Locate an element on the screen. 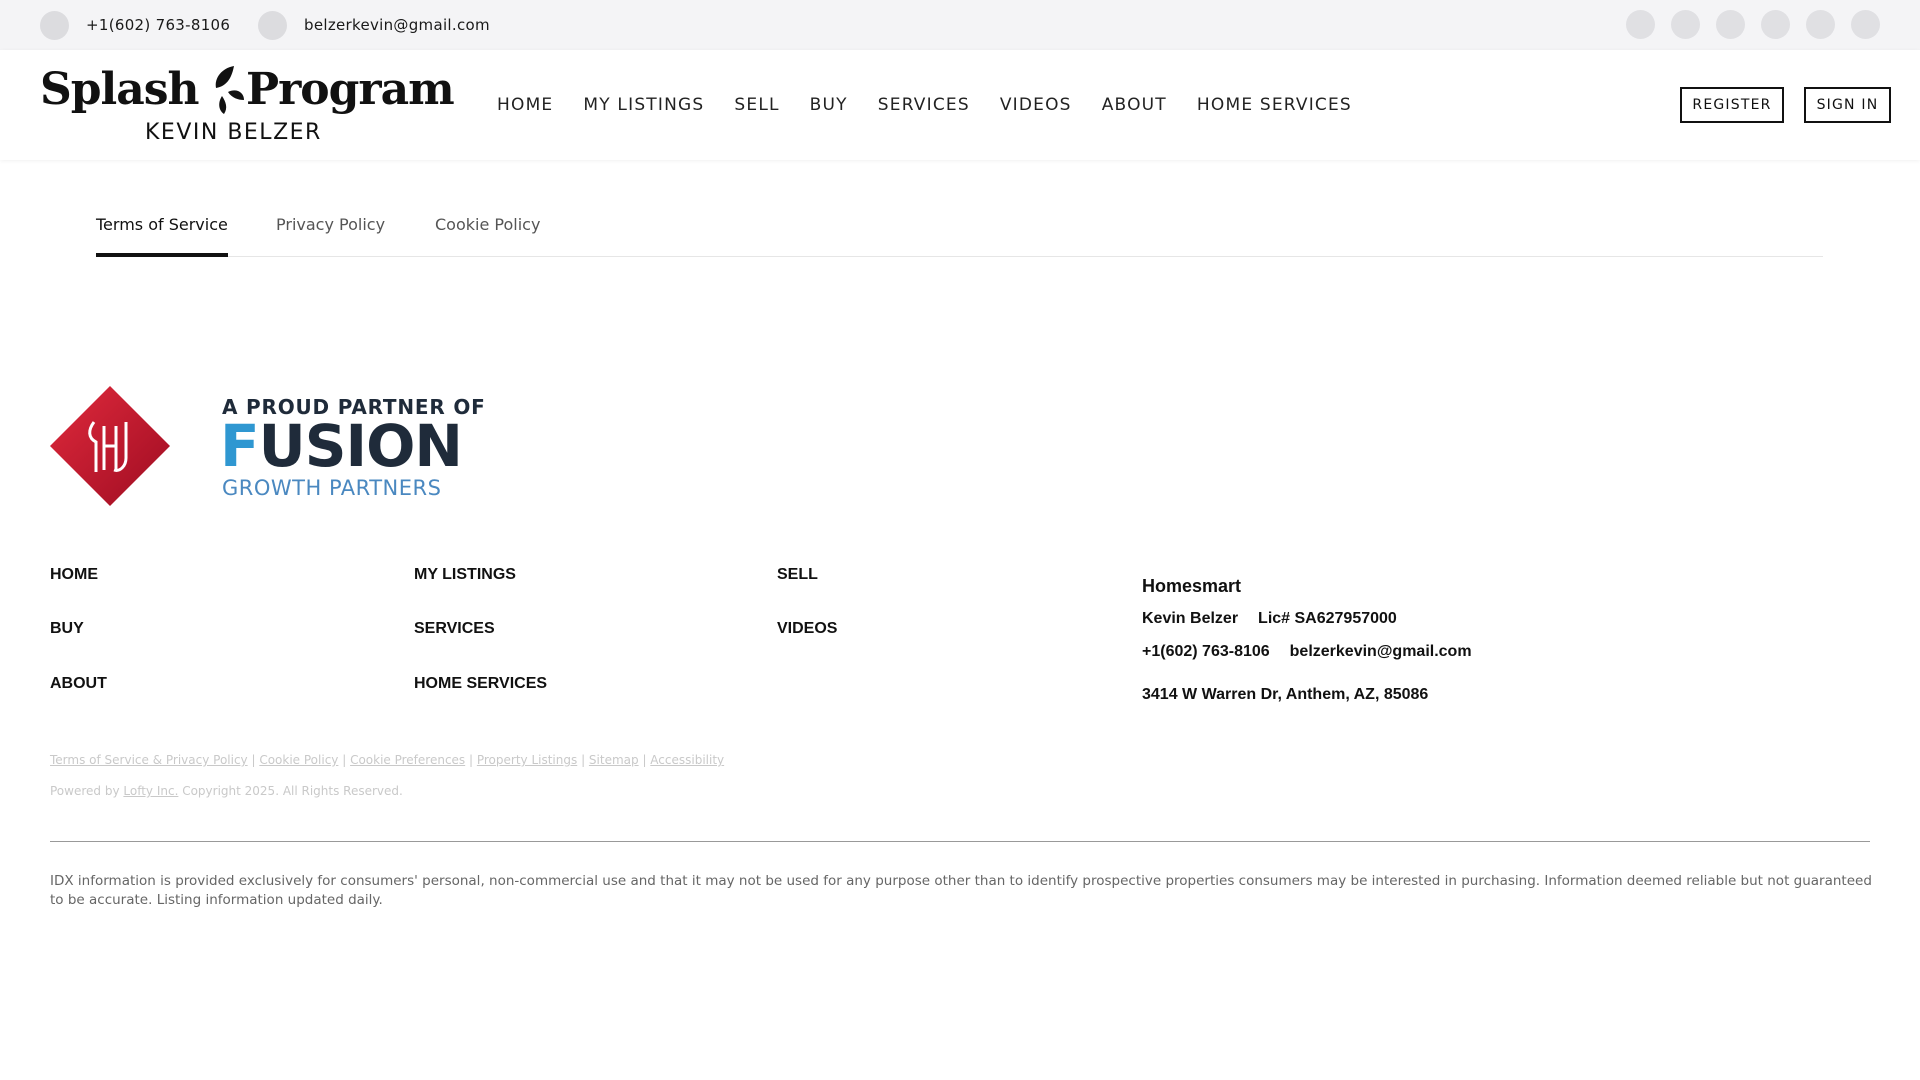  footer-nav-my-listings: MY LISTINGS is located at coordinates (465, 575).